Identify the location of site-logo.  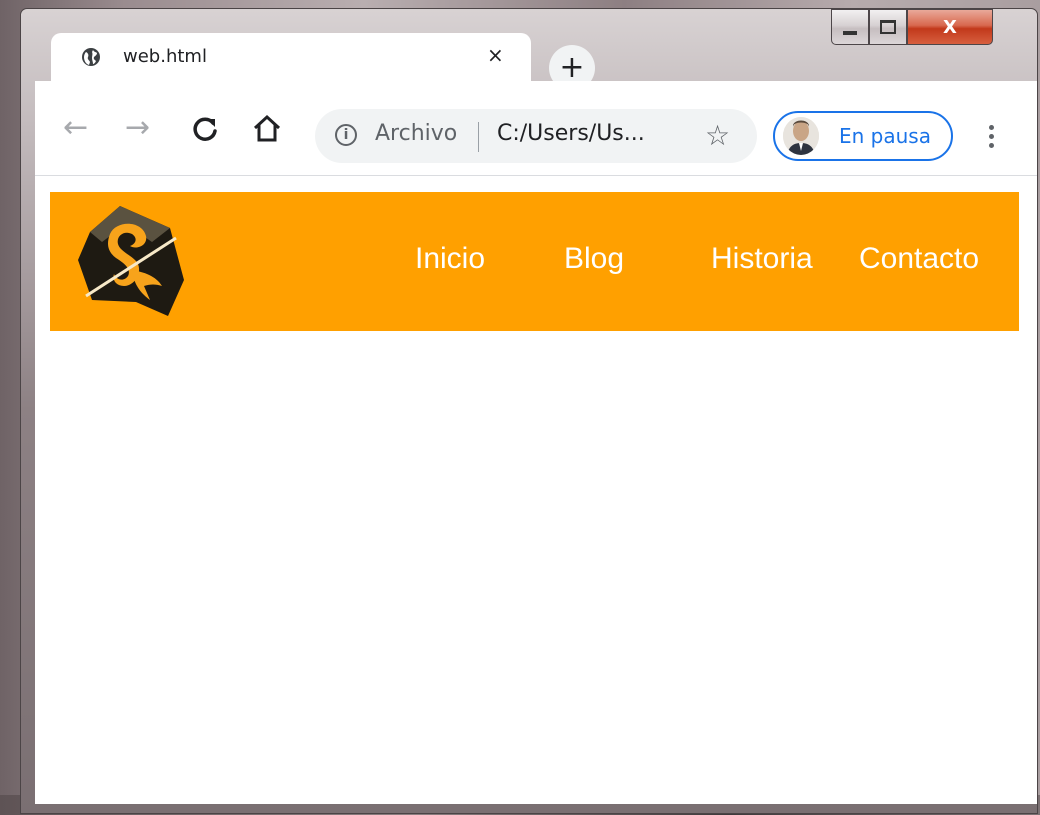
(132, 262).